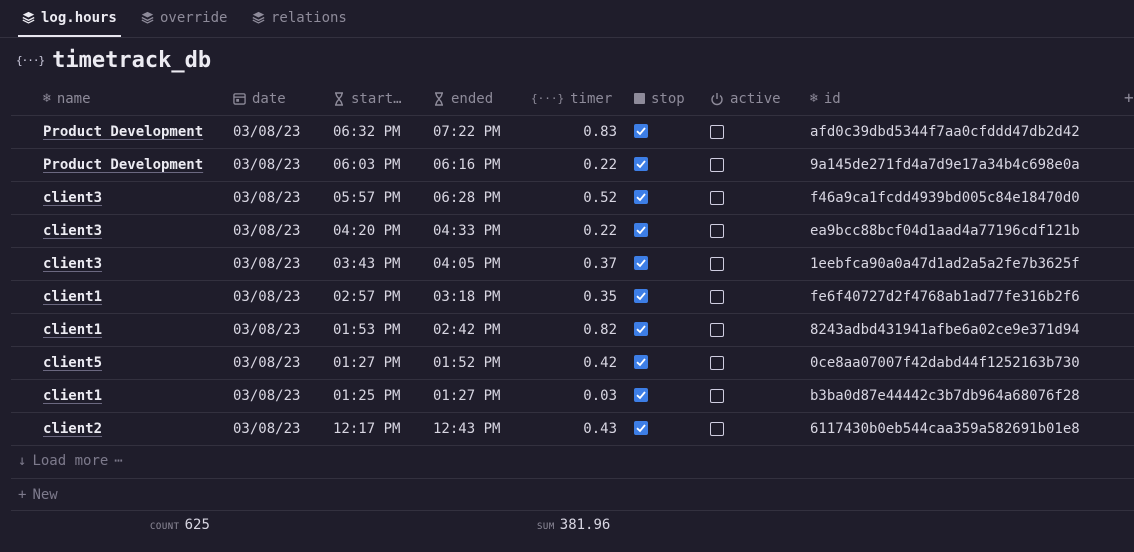 The width and height of the screenshot is (1134, 552). What do you see at coordinates (72, 429) in the screenshot?
I see `cell-name: client2` at bounding box center [72, 429].